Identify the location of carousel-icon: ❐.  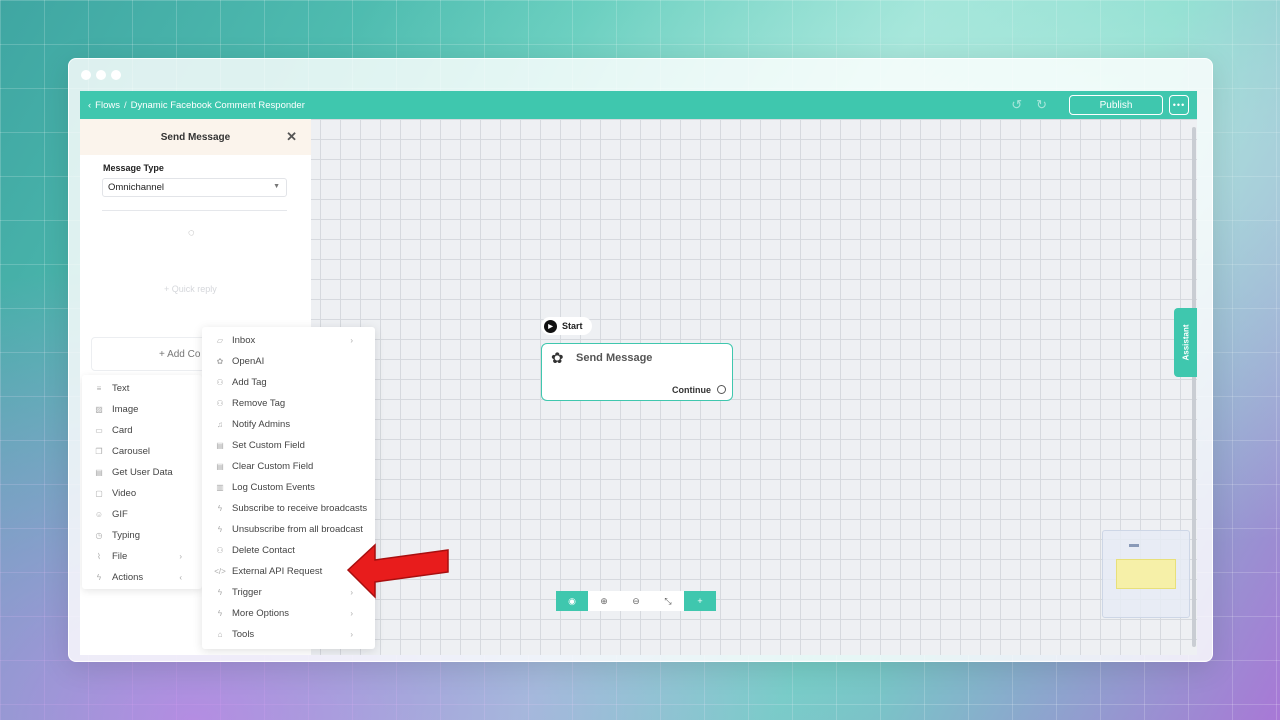
(99, 451).